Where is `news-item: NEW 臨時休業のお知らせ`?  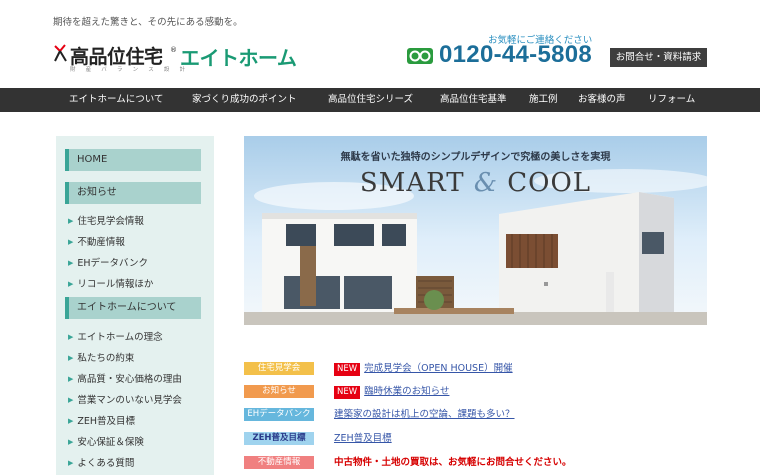
news-item: NEW 臨時休業のお知らせ is located at coordinates (391, 392).